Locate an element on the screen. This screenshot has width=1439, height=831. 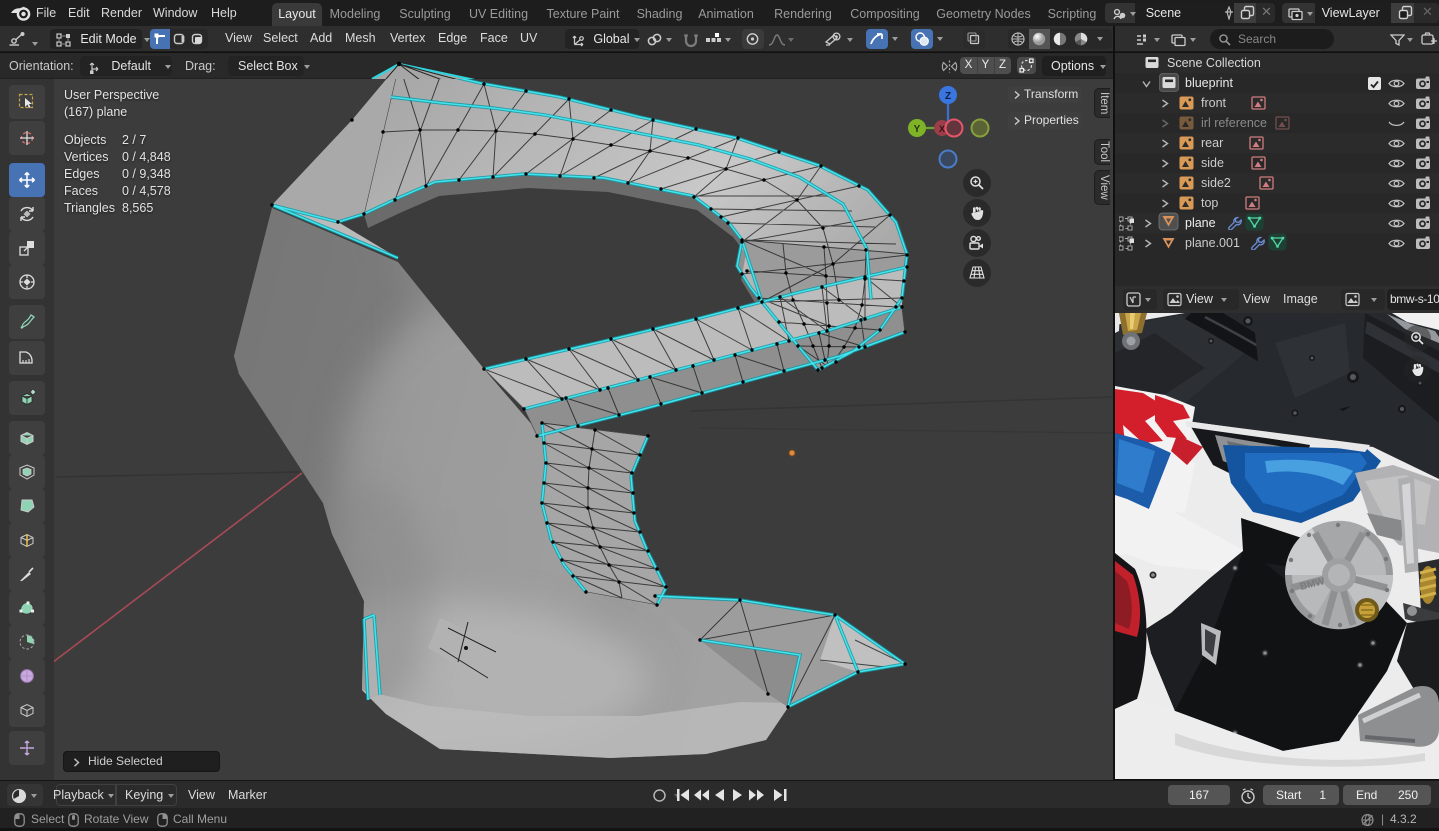
svg-text: Z is located at coordinates (948, 96).